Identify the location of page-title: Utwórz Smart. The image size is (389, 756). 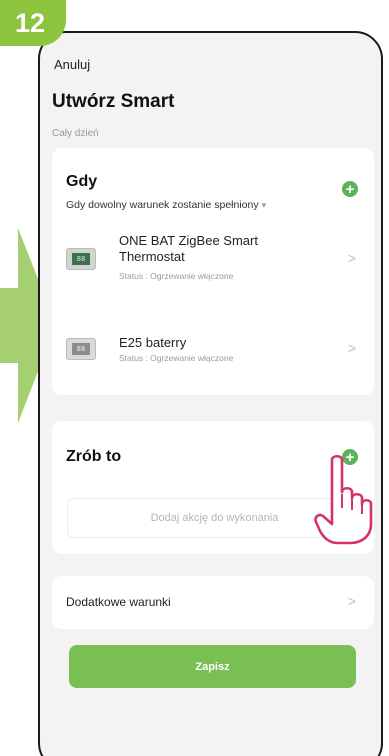
(113, 101).